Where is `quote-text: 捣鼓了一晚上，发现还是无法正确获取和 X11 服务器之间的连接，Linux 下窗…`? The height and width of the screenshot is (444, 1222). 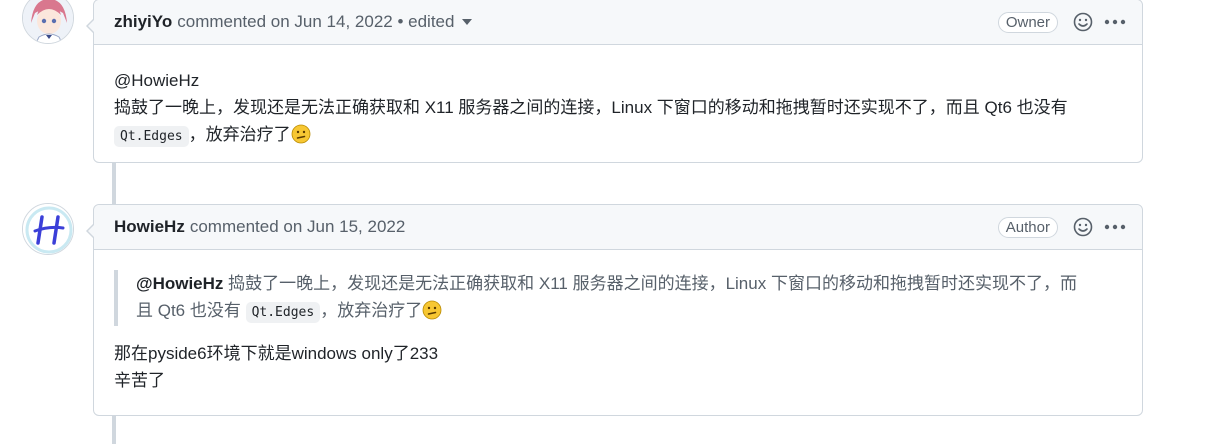 quote-text: 捣鼓了一晚上，发现还是无法正确获取和 X11 服务器之间的连接，Linux 下窗… is located at coordinates (650, 283).